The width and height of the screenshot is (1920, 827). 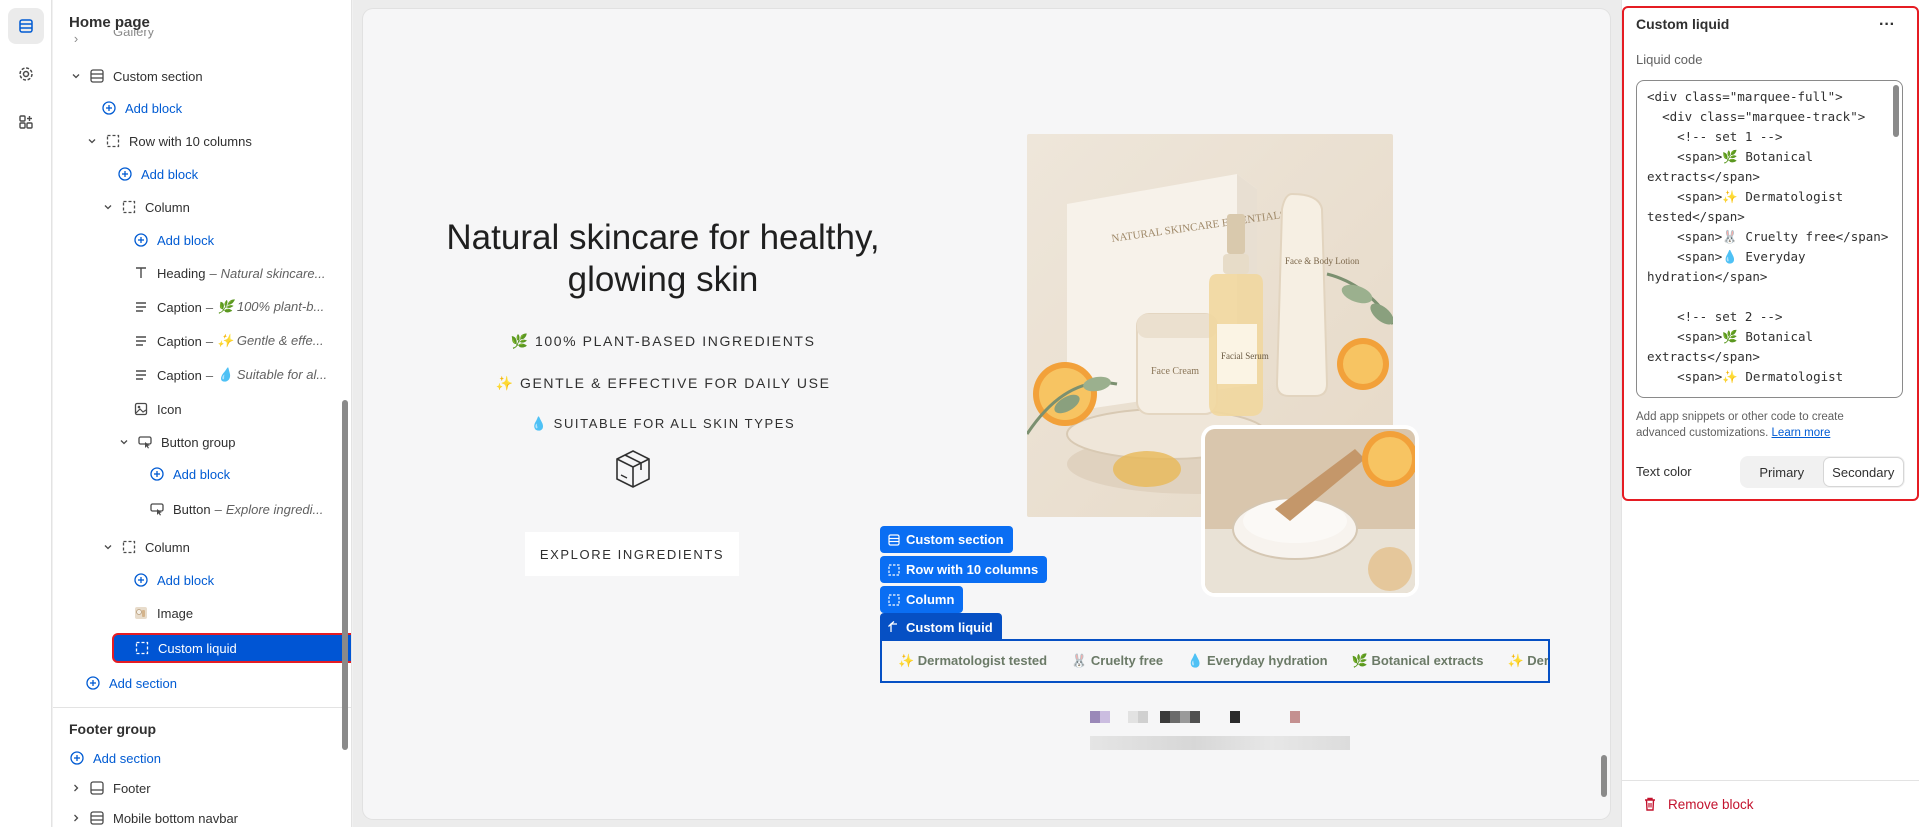 What do you see at coordinates (26, 413) in the screenshot?
I see `icon-rail` at bounding box center [26, 413].